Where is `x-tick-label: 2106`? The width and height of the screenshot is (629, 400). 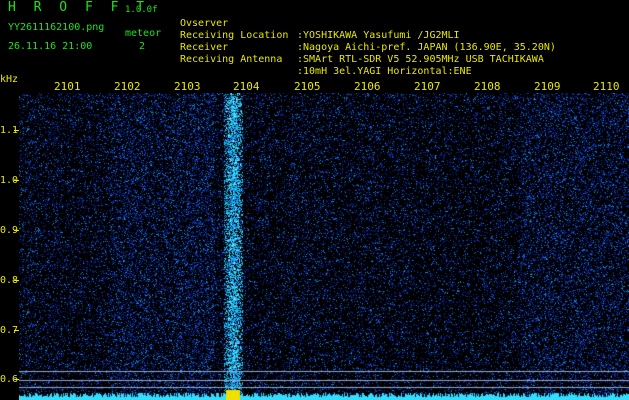
x-tick-label: 2106 is located at coordinates (367, 86).